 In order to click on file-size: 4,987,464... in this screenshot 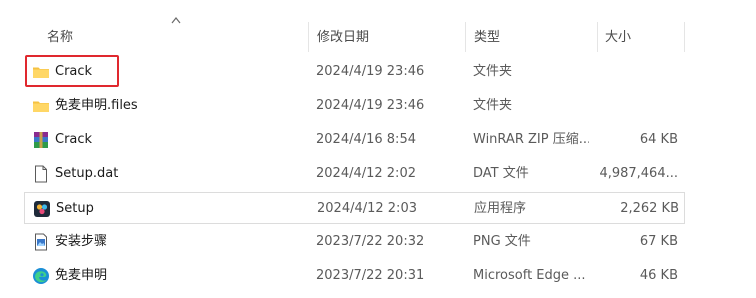, I will do `click(638, 173)`.